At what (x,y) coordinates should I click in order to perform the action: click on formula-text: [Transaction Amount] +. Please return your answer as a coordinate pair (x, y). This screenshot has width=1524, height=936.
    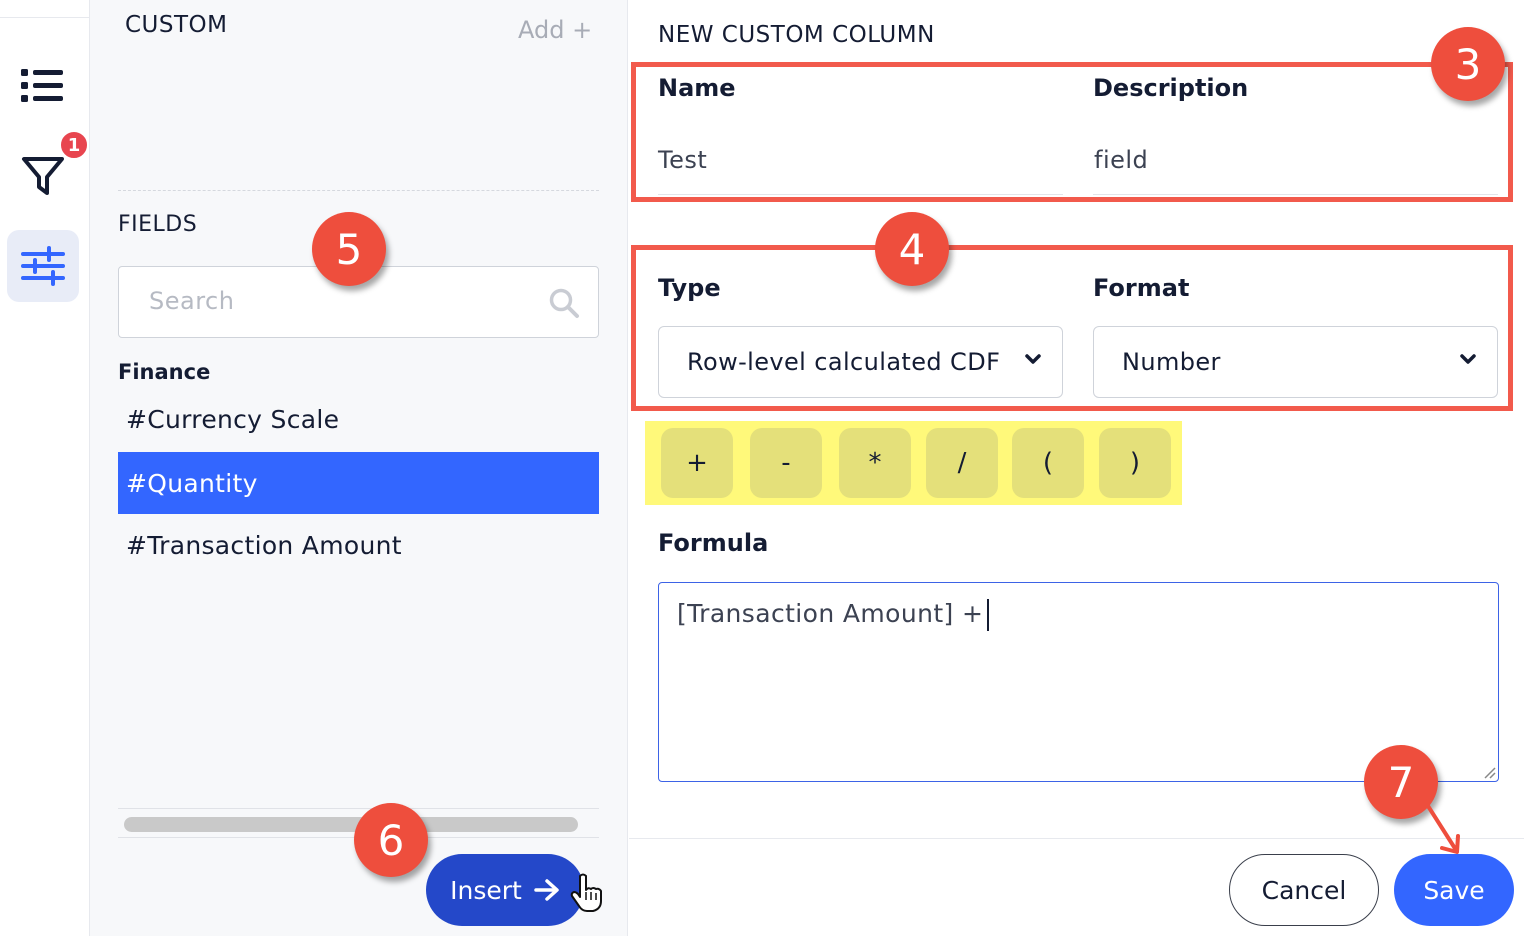
    Looking at the image, I should click on (830, 613).